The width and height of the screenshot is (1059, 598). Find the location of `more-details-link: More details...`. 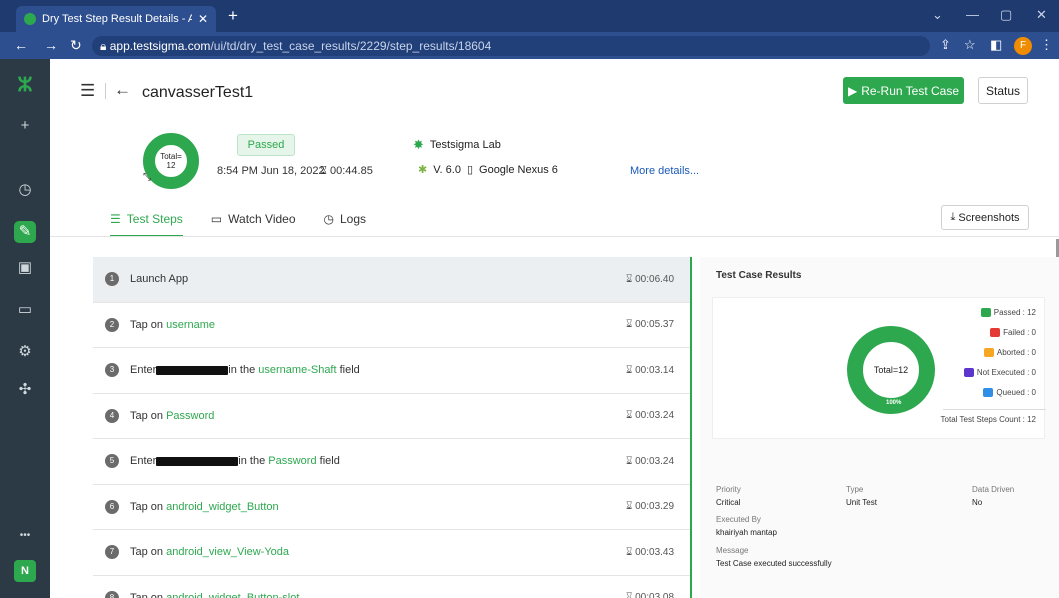

more-details-link: More details... is located at coordinates (664, 171).